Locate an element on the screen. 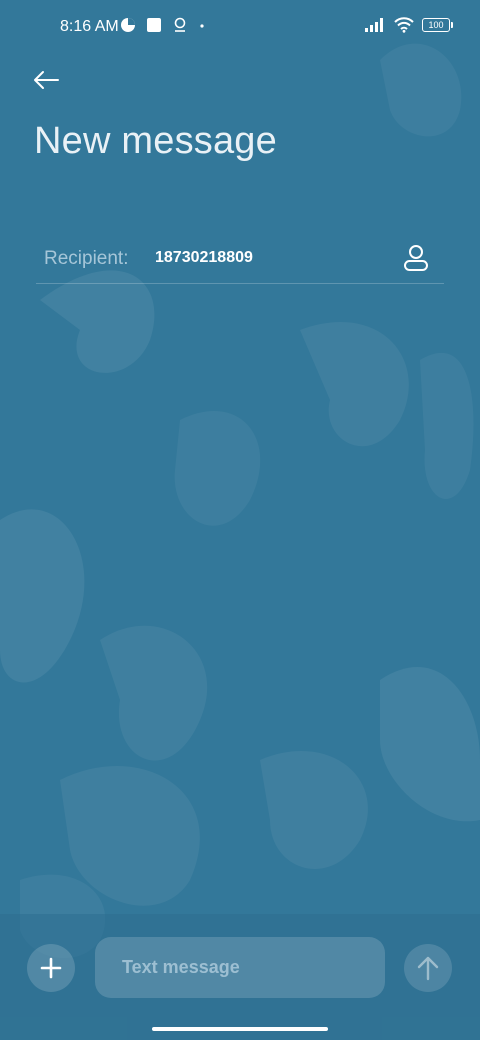 The width and height of the screenshot is (480, 1040). arrow-up-icon is located at coordinates (428, 968).